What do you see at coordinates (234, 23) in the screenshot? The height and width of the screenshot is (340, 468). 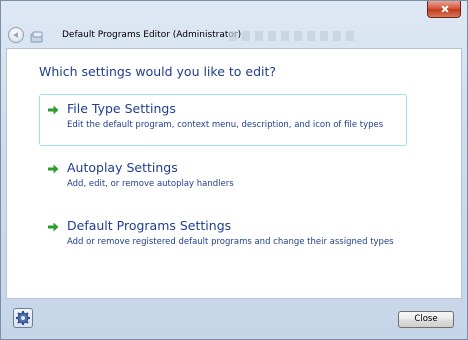 I see `title-bar: Default Programs Editor (Administrator)` at bounding box center [234, 23].